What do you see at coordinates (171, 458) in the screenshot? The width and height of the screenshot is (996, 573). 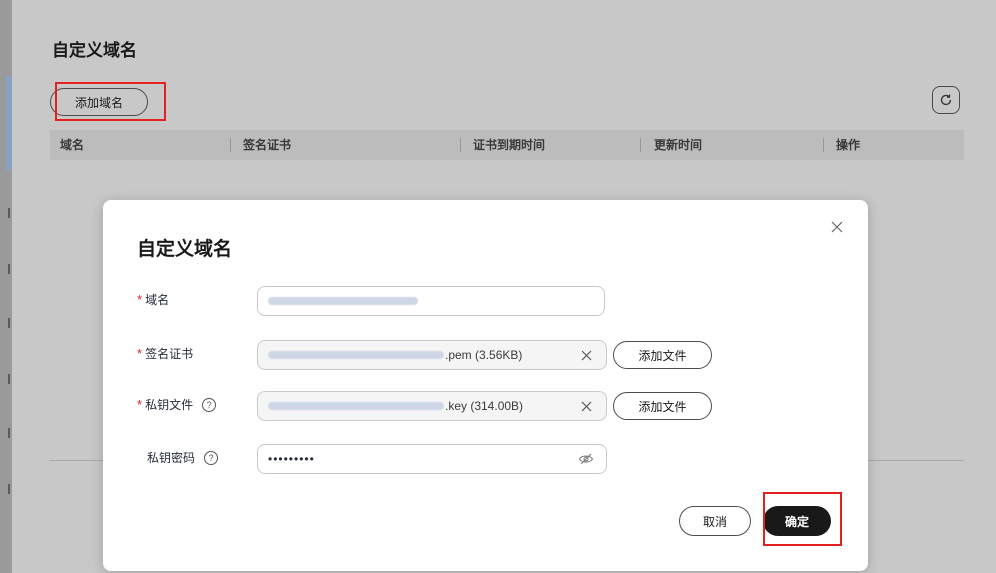 I see `key-password-label-text: 私钥密码` at bounding box center [171, 458].